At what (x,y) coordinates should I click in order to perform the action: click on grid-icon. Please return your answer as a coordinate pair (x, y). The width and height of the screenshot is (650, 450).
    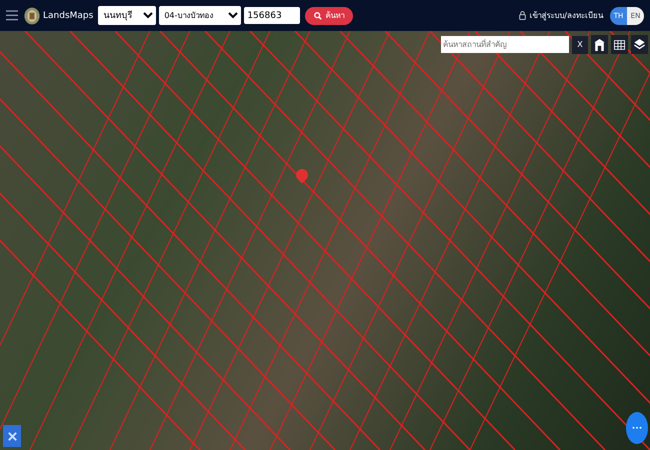
    Looking at the image, I should click on (619, 44).